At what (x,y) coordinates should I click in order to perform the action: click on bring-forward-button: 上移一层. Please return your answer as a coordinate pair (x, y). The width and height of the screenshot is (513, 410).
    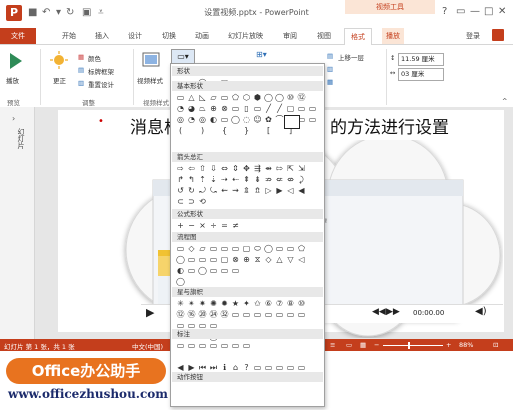
    Looking at the image, I should click on (351, 57).